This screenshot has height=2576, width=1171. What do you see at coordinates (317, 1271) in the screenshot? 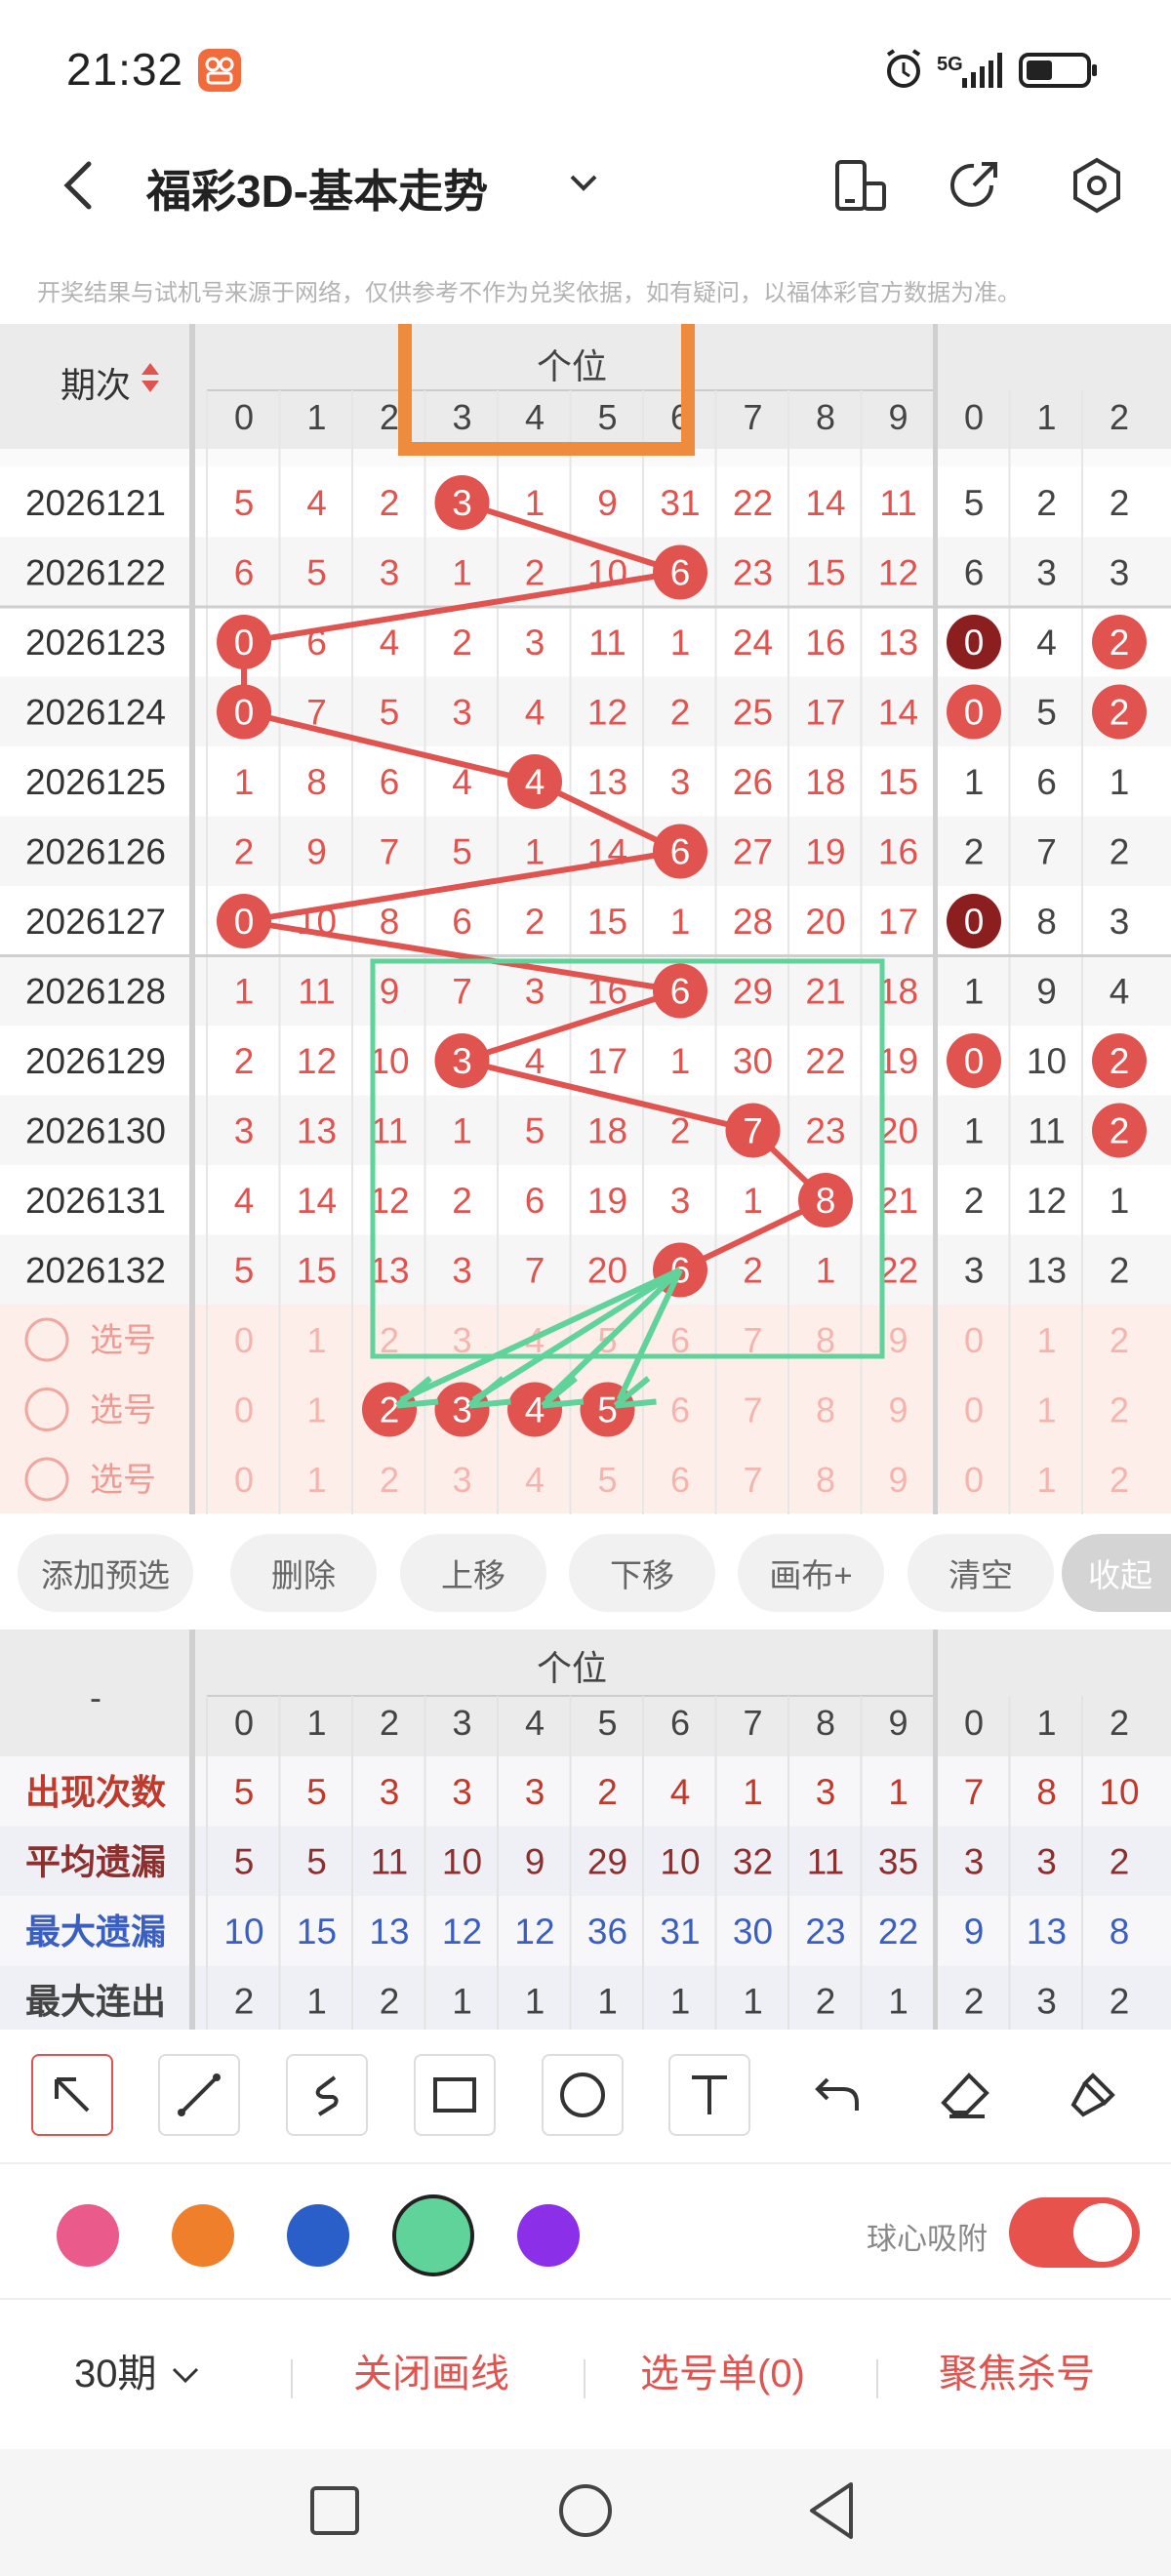
I see `miss-count: 15` at bounding box center [317, 1271].